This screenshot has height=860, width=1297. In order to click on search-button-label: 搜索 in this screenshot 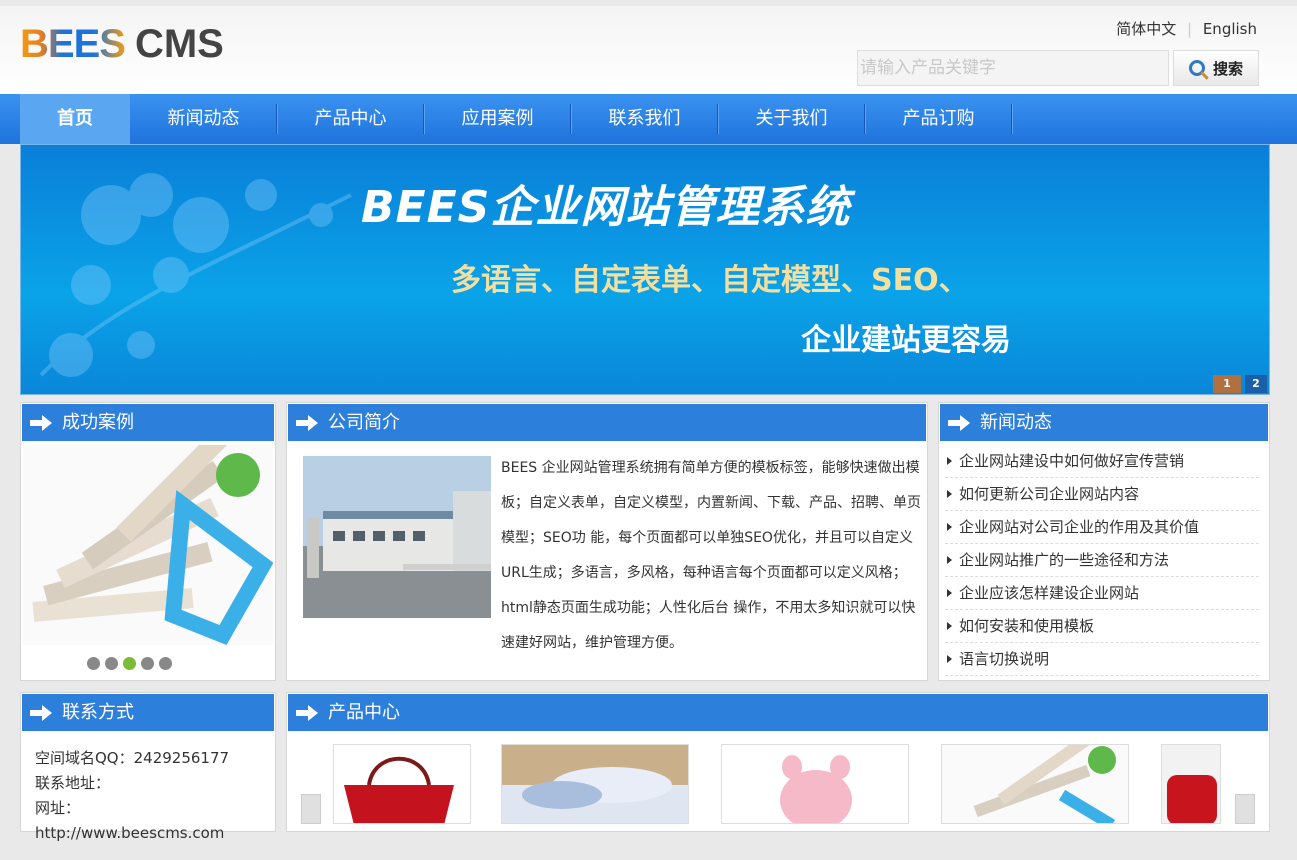, I will do `click(1227, 68)`.